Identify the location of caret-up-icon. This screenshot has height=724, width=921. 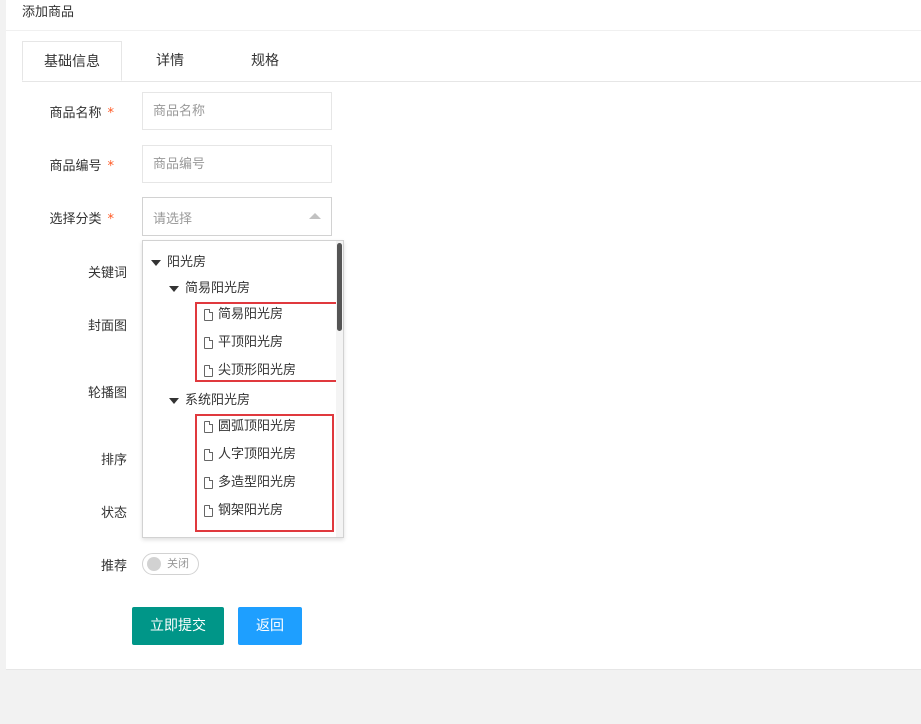
(315, 216).